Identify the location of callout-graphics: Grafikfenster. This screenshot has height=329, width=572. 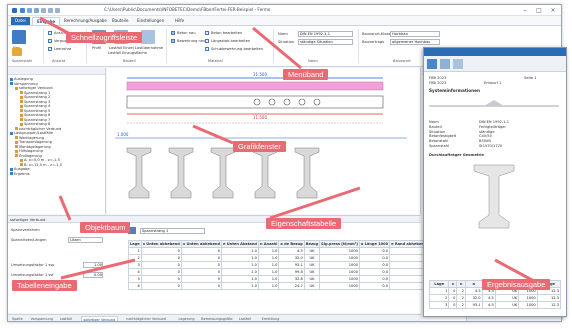
(259, 146).